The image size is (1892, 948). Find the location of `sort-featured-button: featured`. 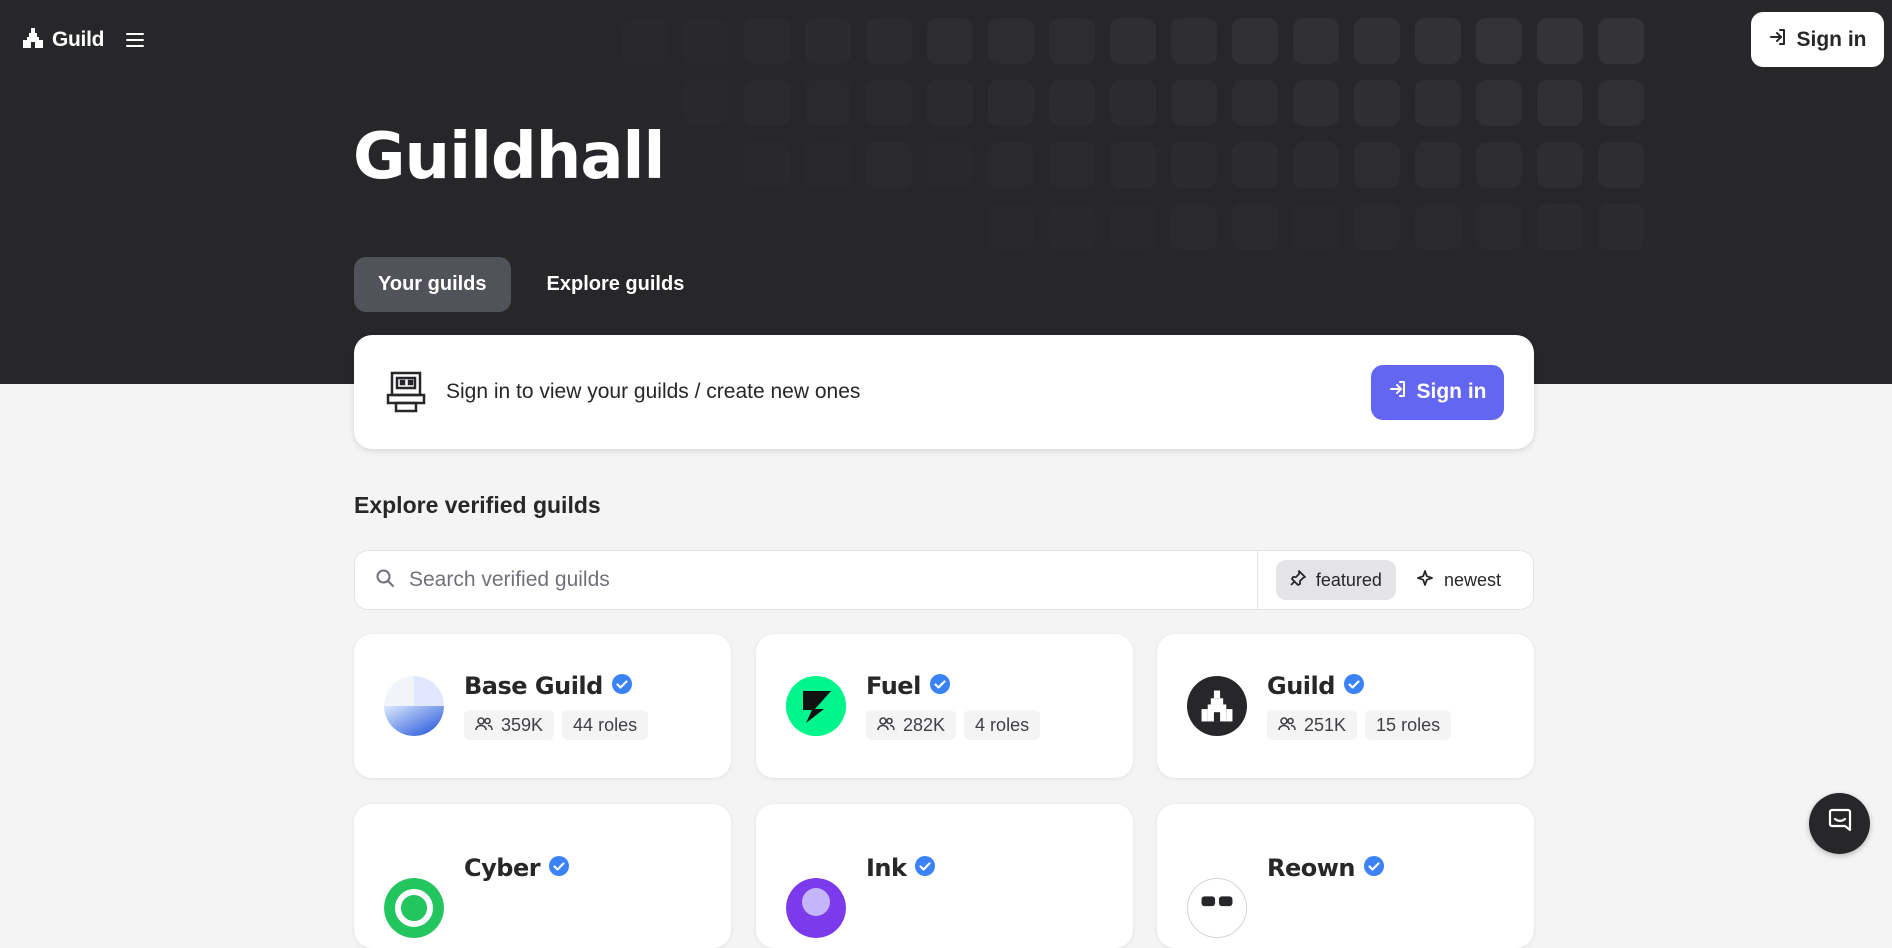

sort-featured-button: featured is located at coordinates (1335, 580).